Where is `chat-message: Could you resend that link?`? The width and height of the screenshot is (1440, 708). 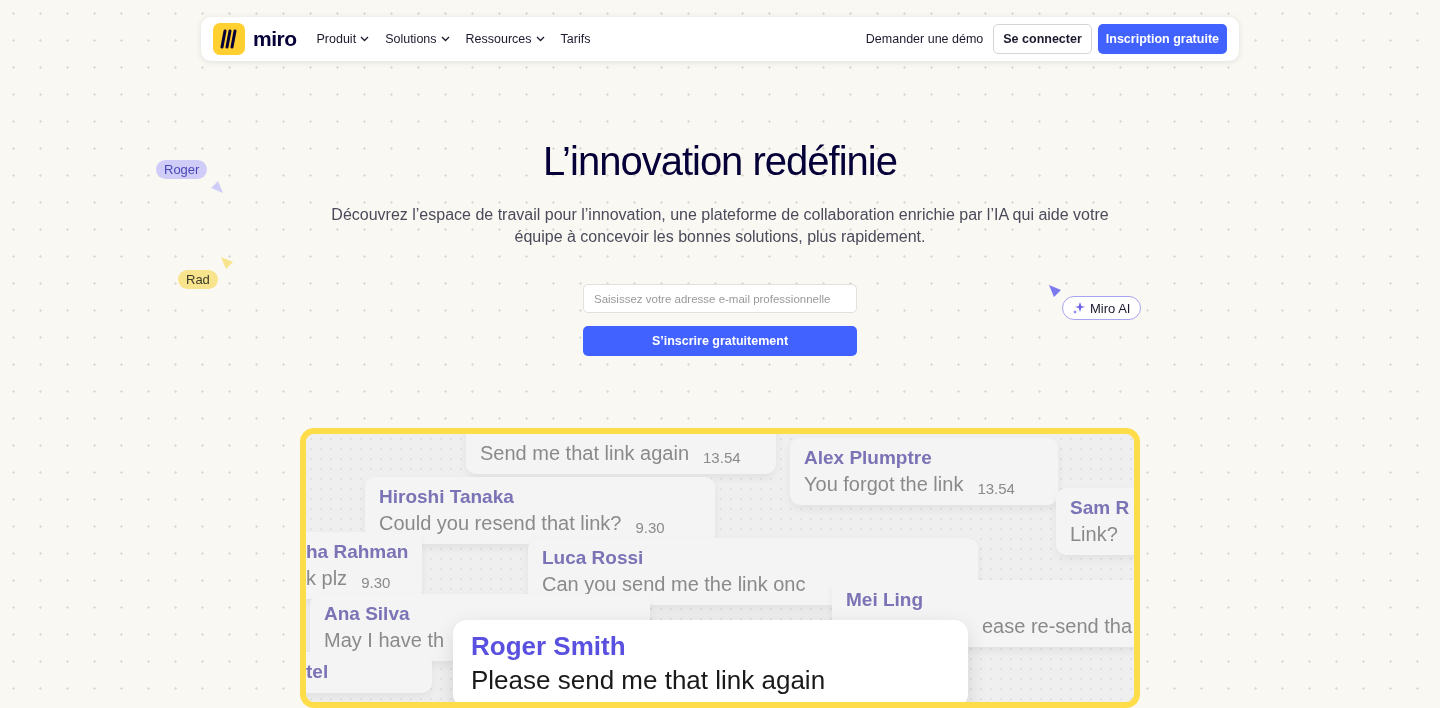
chat-message: Could you resend that link? is located at coordinates (500, 523).